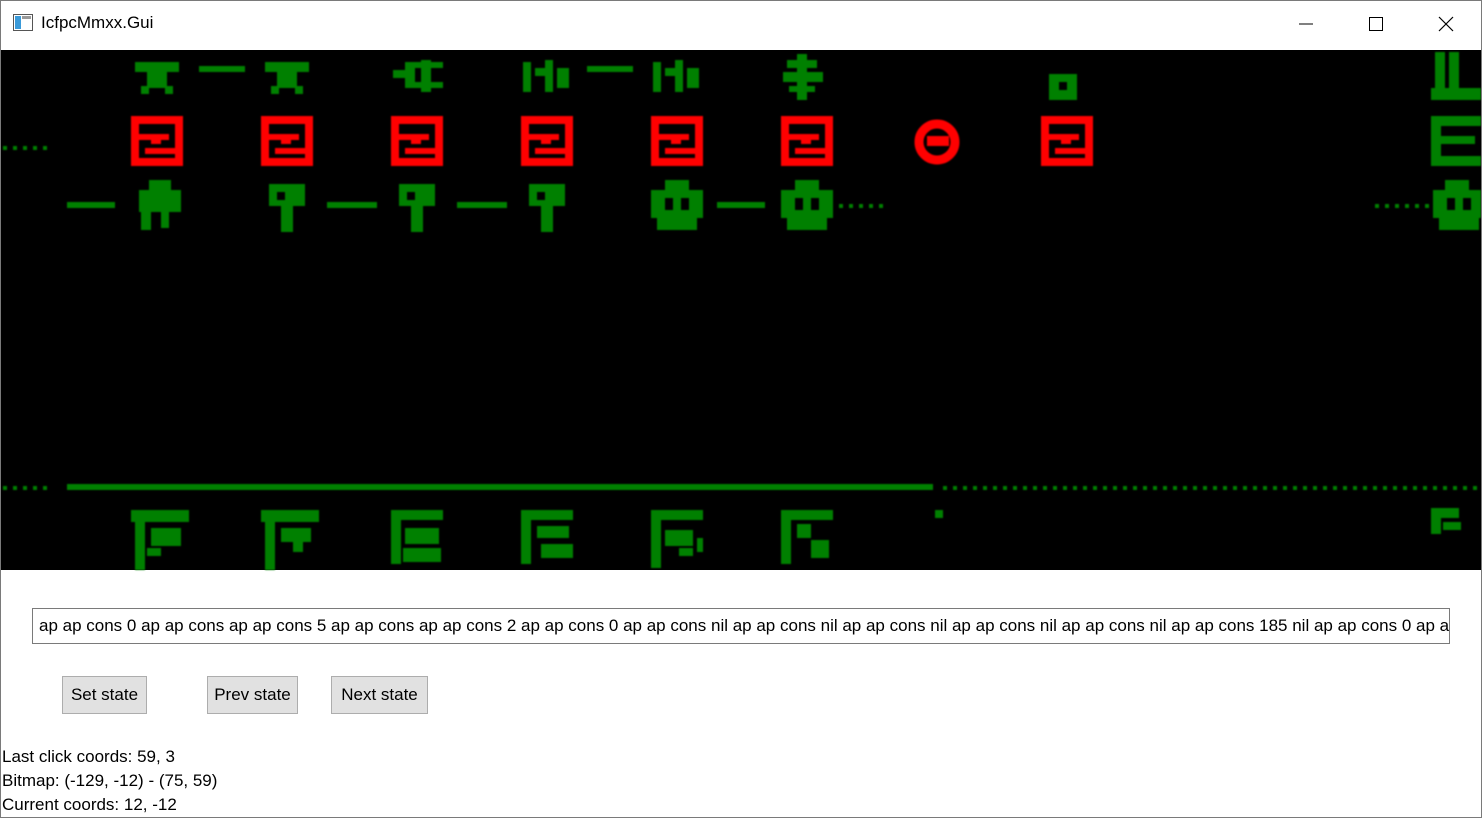 The width and height of the screenshot is (1482, 818). Describe the element at coordinates (89, 804) in the screenshot. I see `current-coords: Current coords: 12, -12` at that location.